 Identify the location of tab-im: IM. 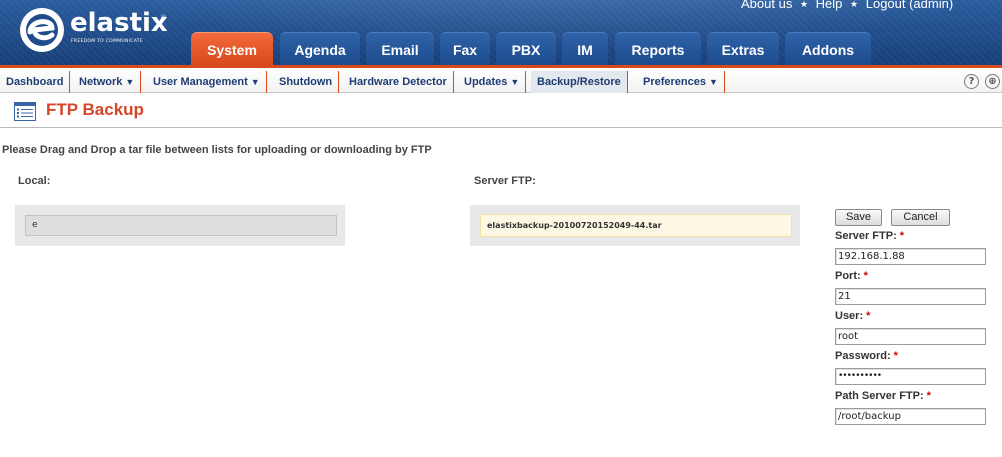
(585, 48).